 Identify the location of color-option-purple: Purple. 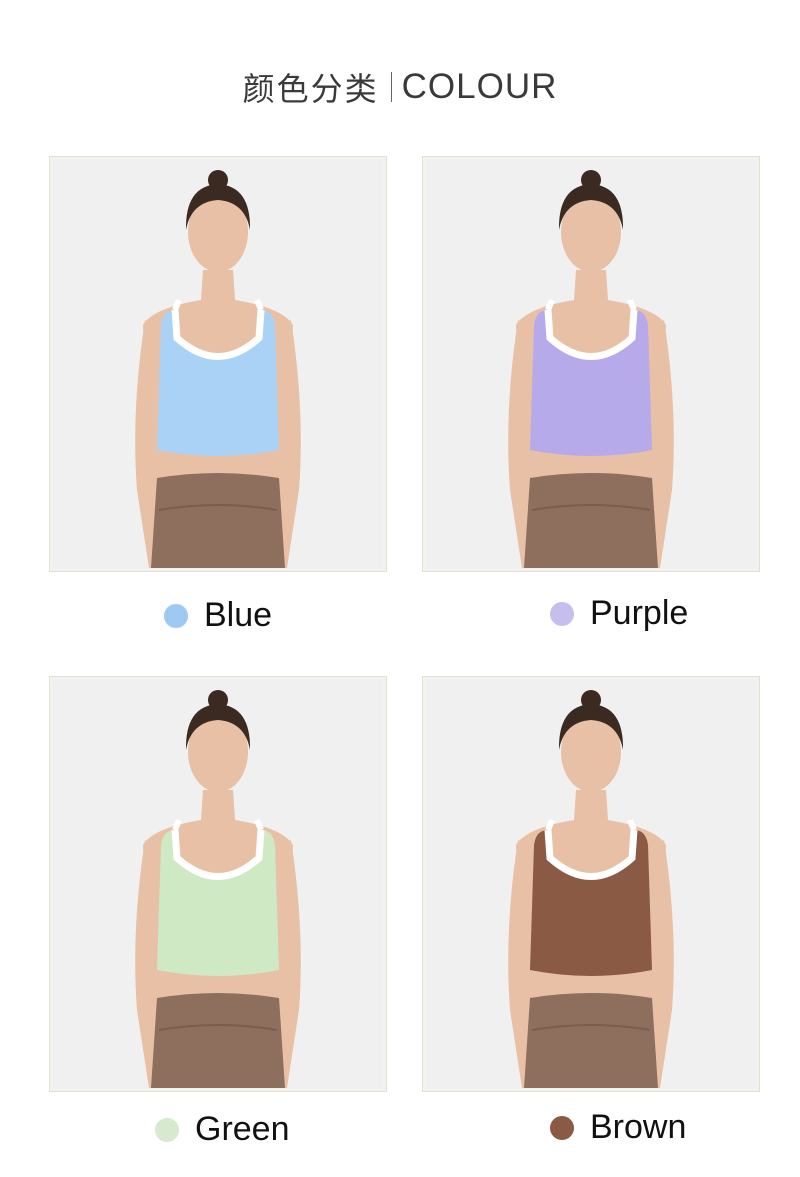
(619, 613).